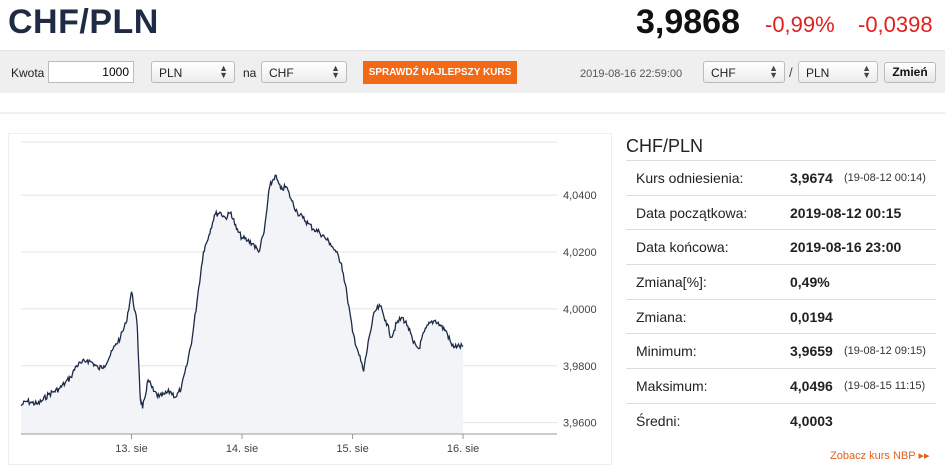  What do you see at coordinates (352, 449) in the screenshot?
I see `x-tick-label: 15. sie` at bounding box center [352, 449].